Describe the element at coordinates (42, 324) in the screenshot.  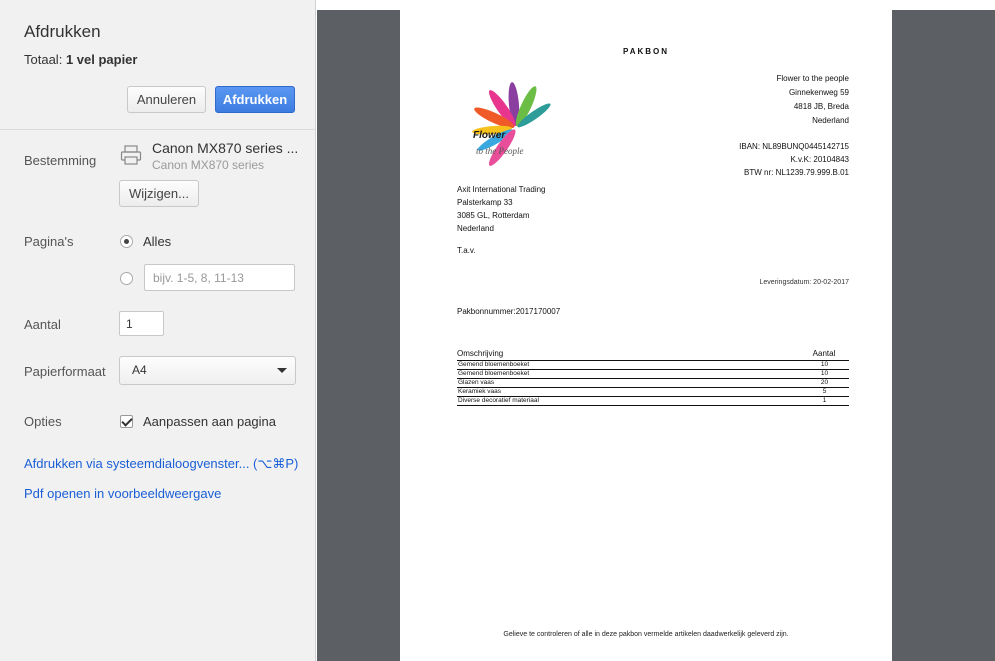
I see `copies-label: Aantal` at that location.